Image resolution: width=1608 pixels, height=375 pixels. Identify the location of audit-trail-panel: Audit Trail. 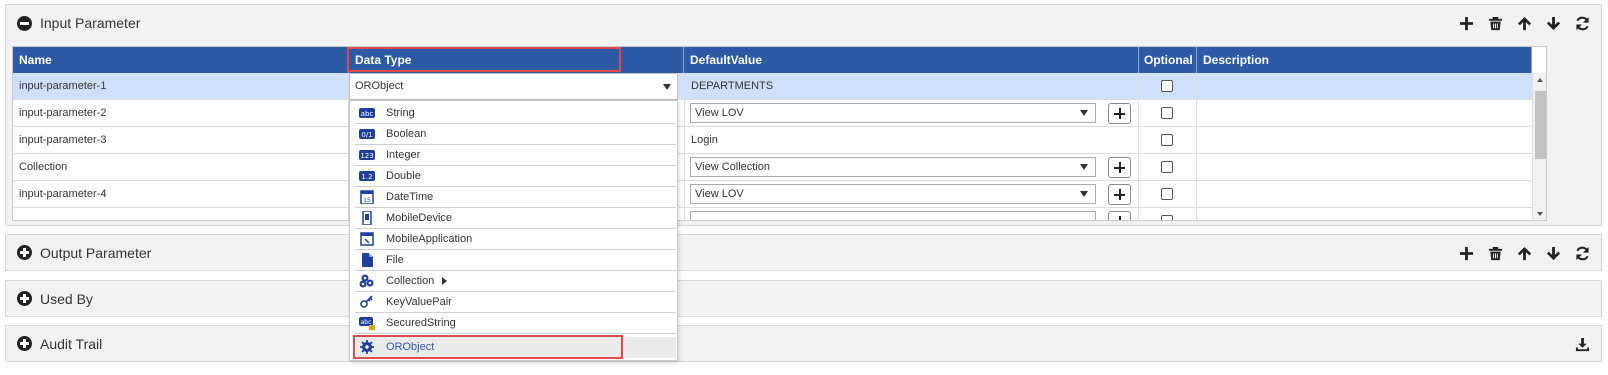
(803, 343).